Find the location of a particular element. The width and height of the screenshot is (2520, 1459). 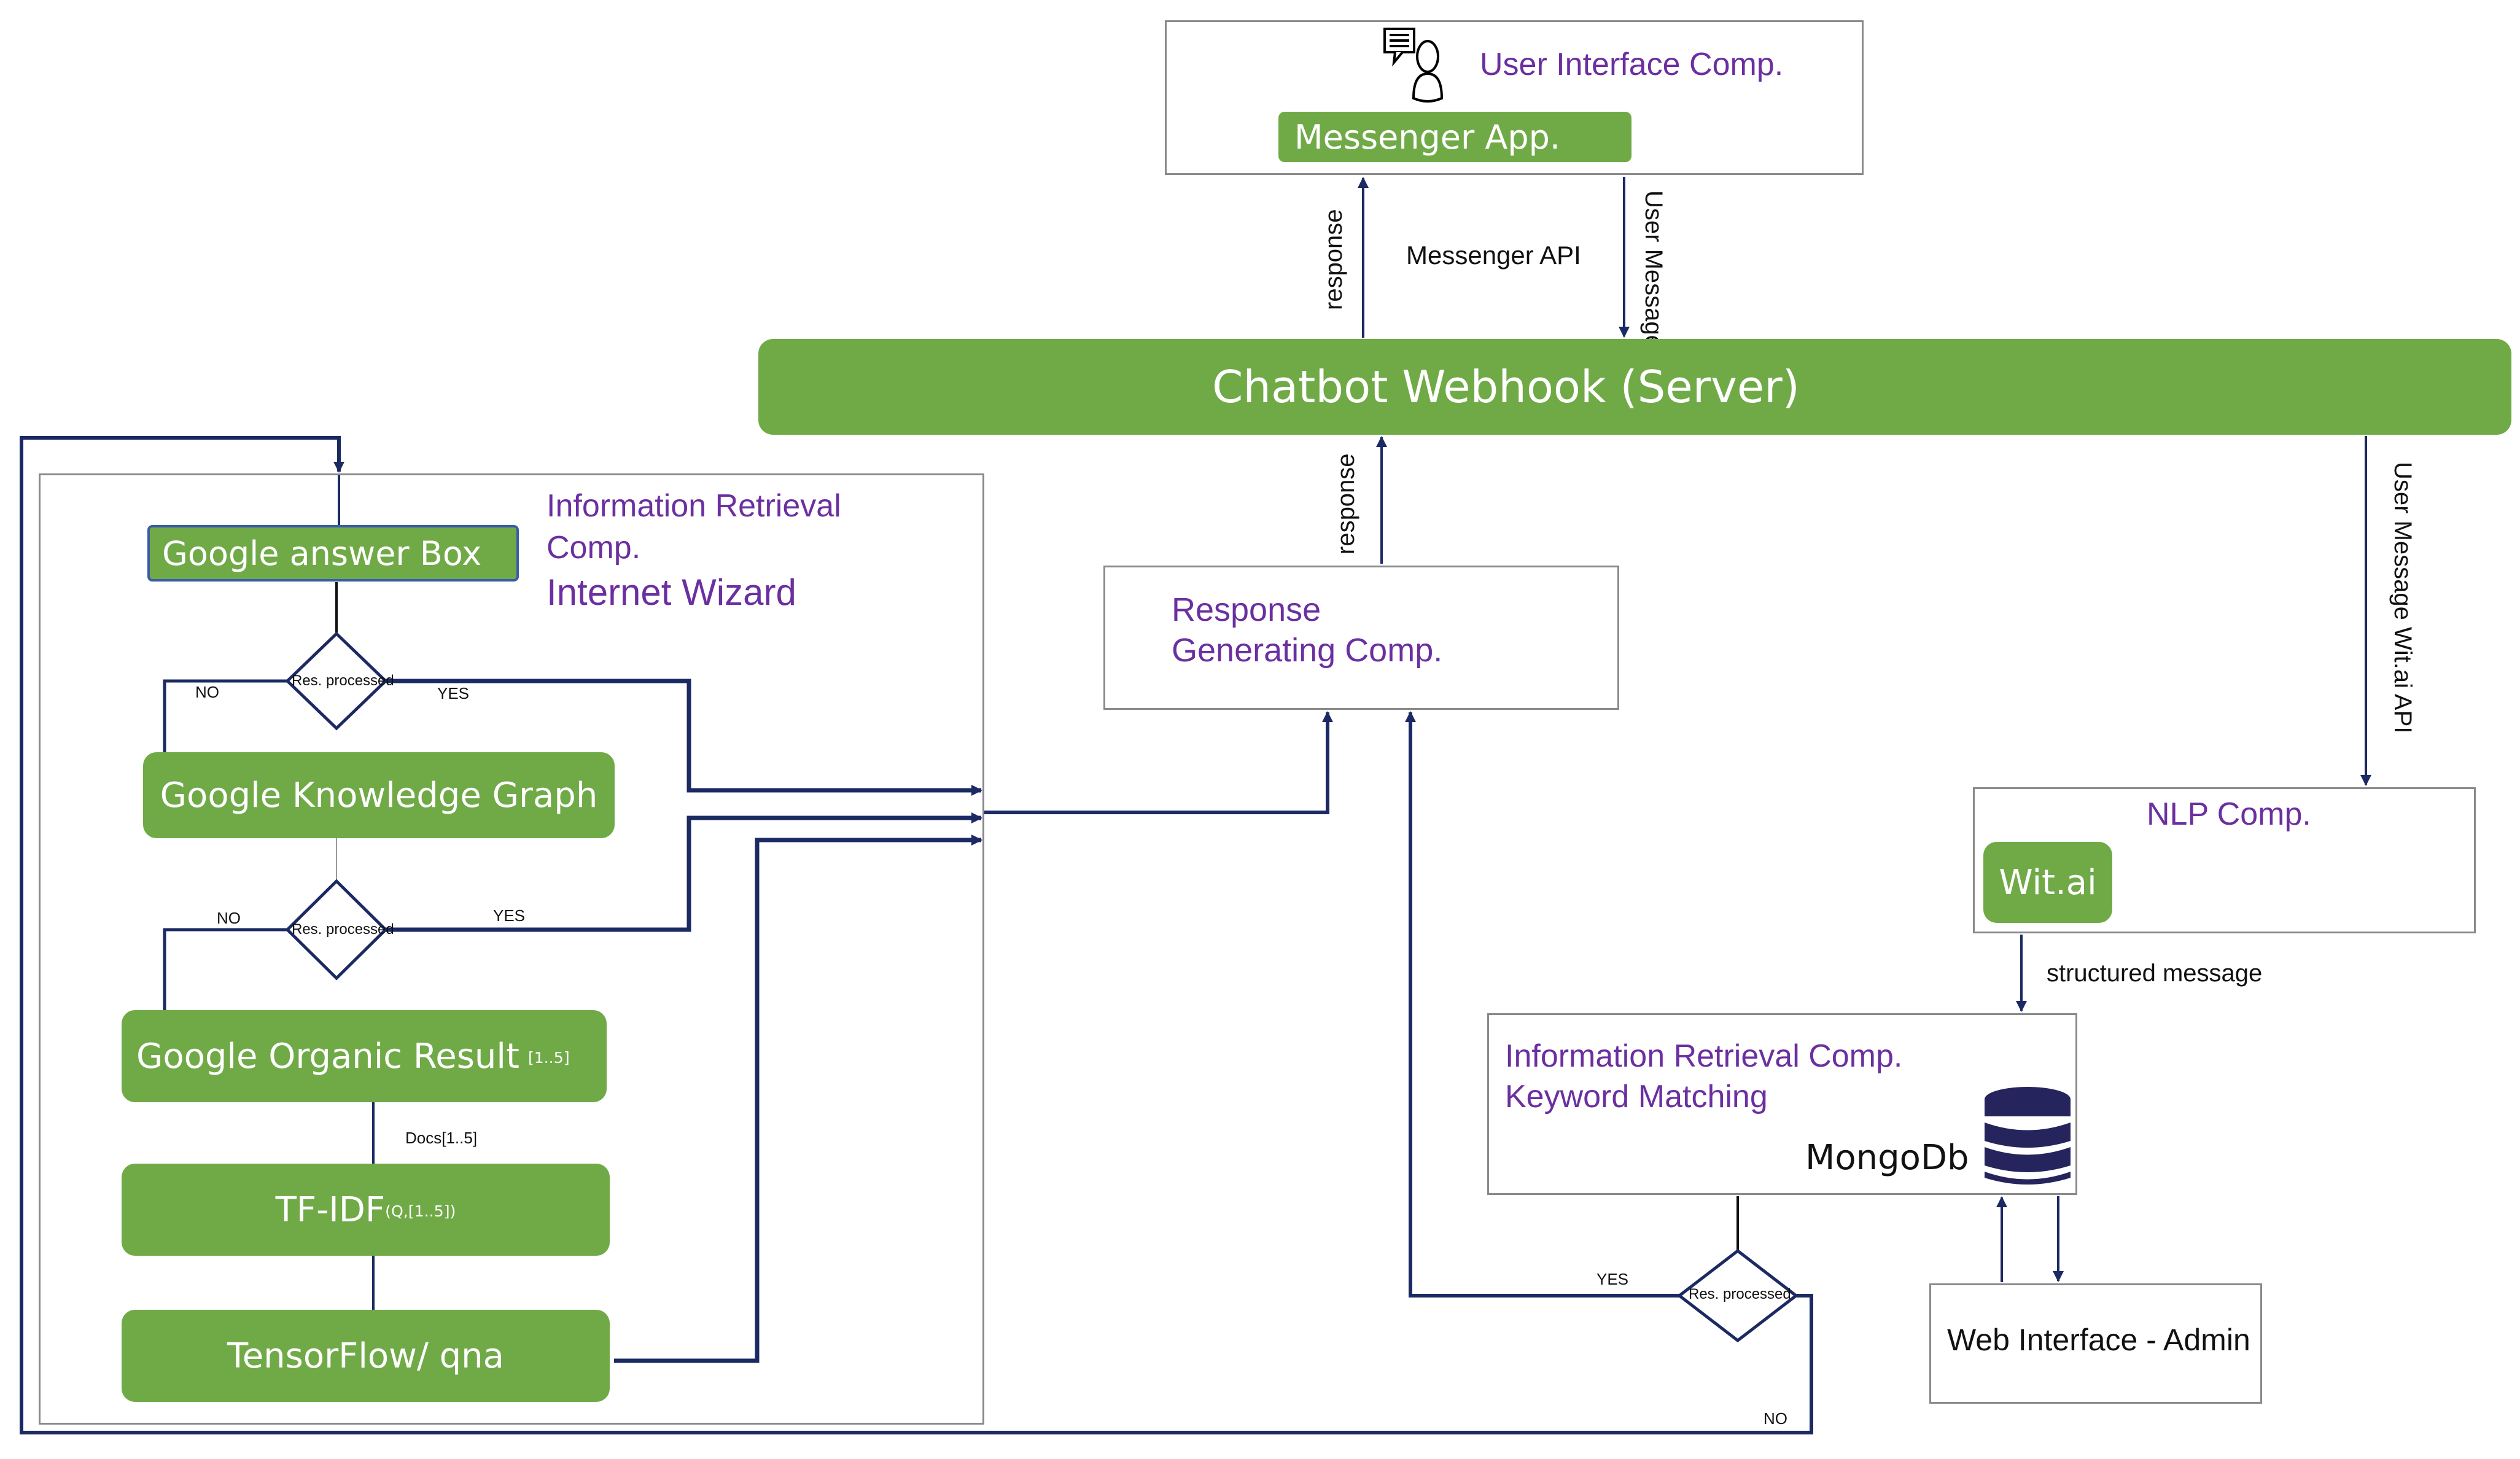

decision-3-no: NO is located at coordinates (1775, 1418).